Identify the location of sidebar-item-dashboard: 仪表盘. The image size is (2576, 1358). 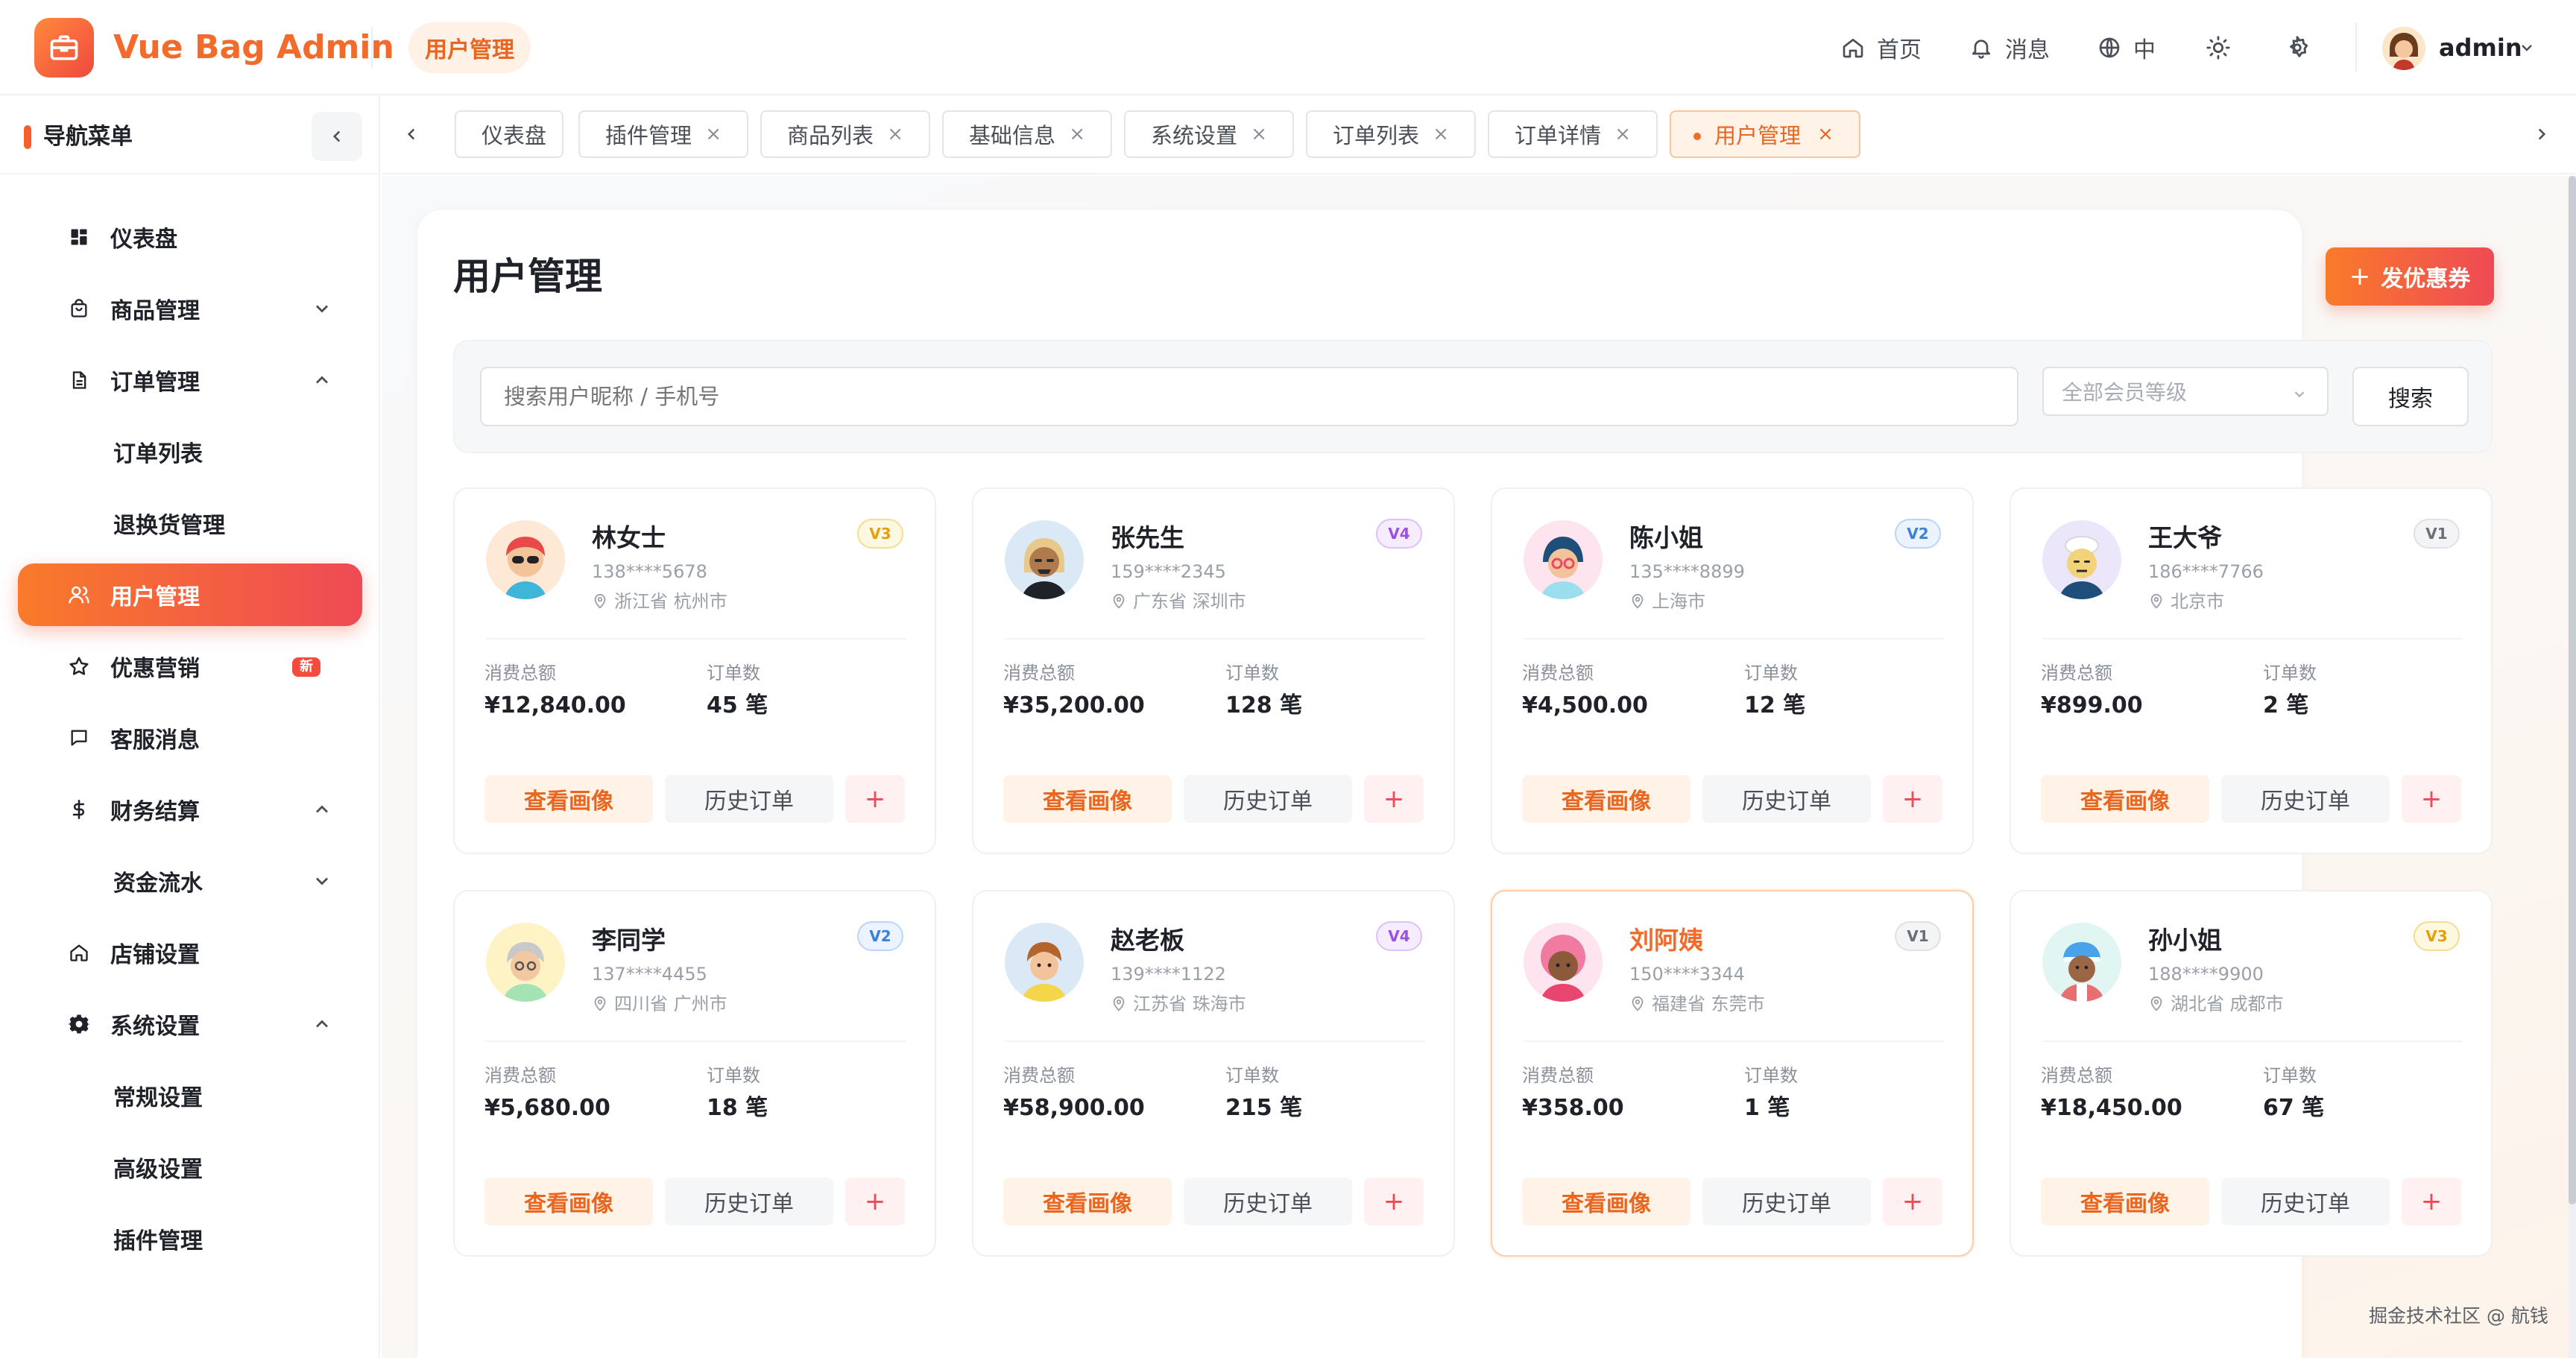
(190, 237).